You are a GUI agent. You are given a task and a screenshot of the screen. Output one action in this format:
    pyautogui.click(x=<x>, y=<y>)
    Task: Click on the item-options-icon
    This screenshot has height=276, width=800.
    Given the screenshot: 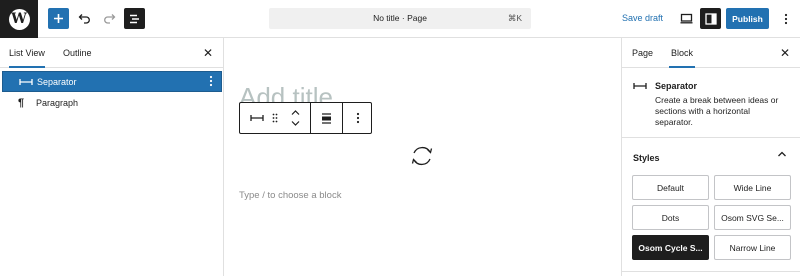 What is the action you would take?
    pyautogui.click(x=211, y=82)
    